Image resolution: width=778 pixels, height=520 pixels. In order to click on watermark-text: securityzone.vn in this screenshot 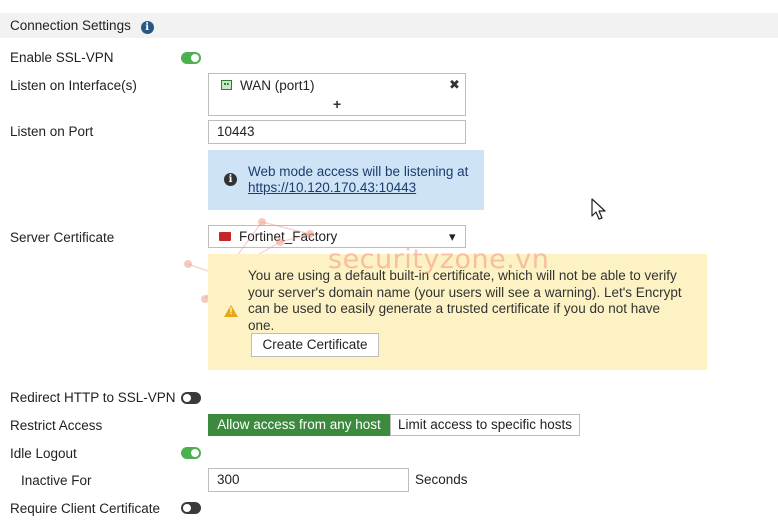, I will do `click(439, 259)`.